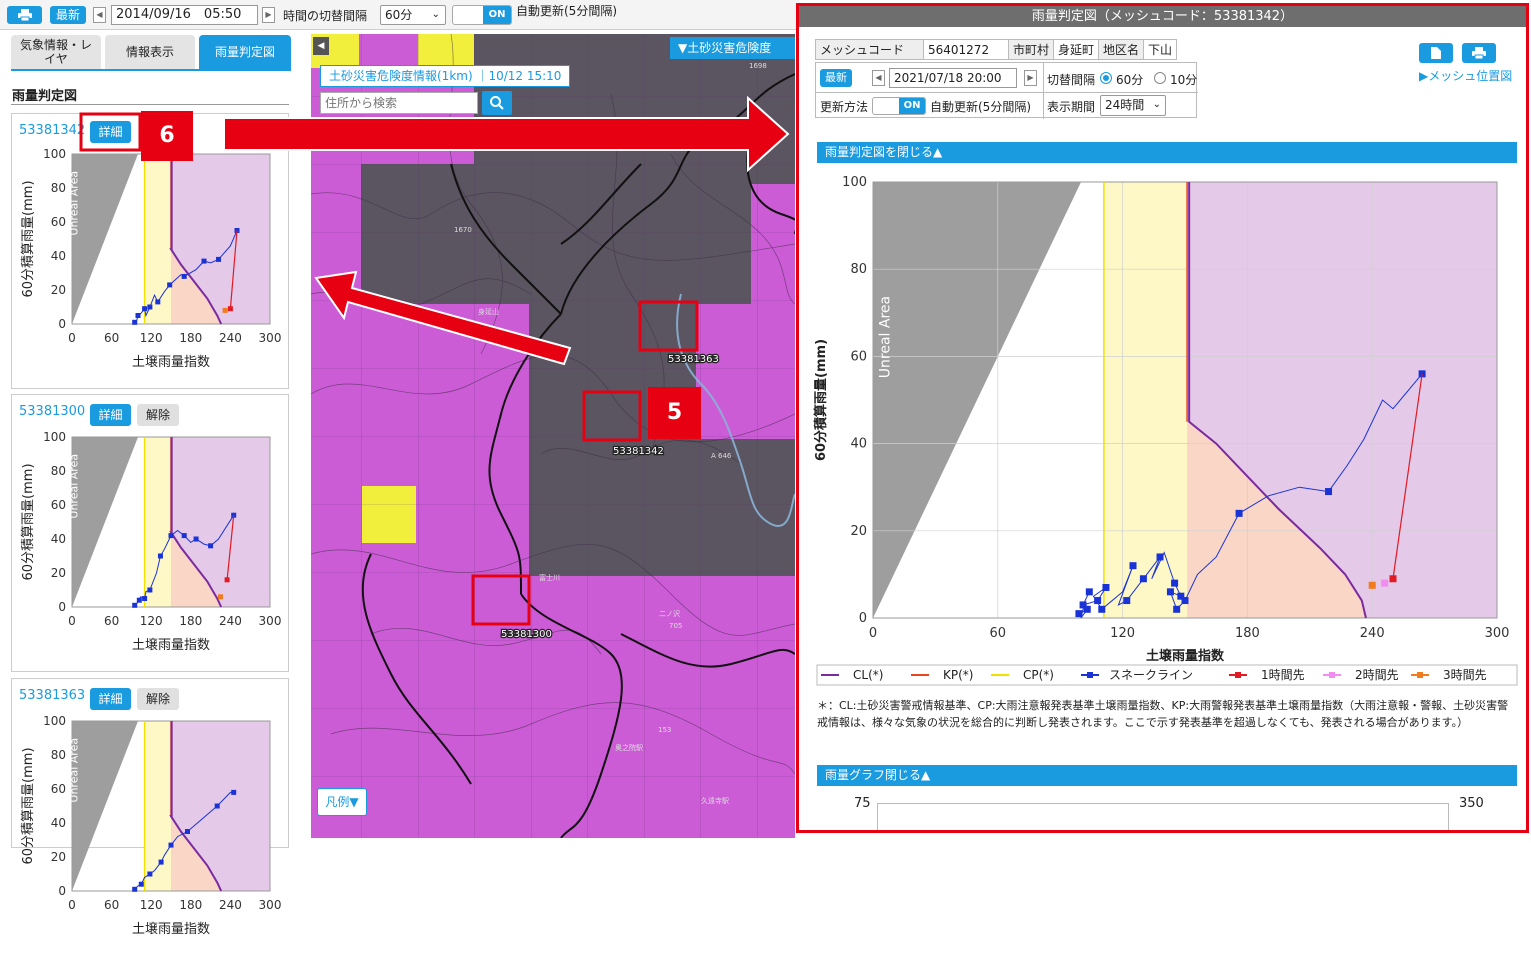 This screenshot has width=1531, height=957. Describe the element at coordinates (1071, 80) in the screenshot. I see `panel-interval-label: 切替間隔` at that location.